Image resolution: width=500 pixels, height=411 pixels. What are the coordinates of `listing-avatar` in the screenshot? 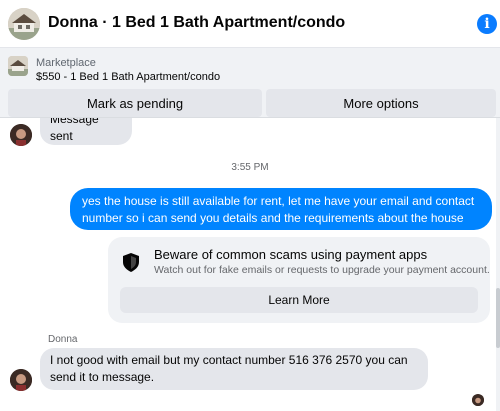 It's located at (24, 24).